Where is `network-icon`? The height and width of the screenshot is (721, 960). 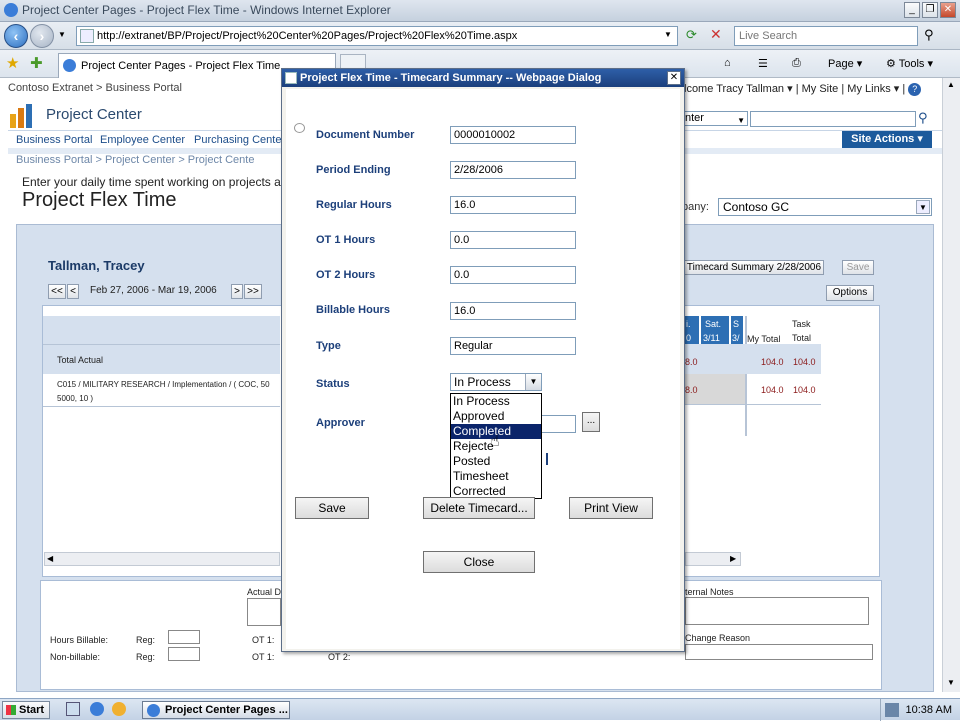 network-icon is located at coordinates (892, 710).